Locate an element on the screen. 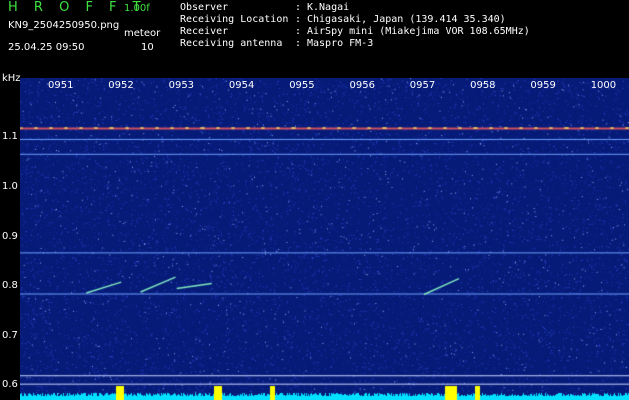  x-tick-label: 1000 is located at coordinates (603, 85).